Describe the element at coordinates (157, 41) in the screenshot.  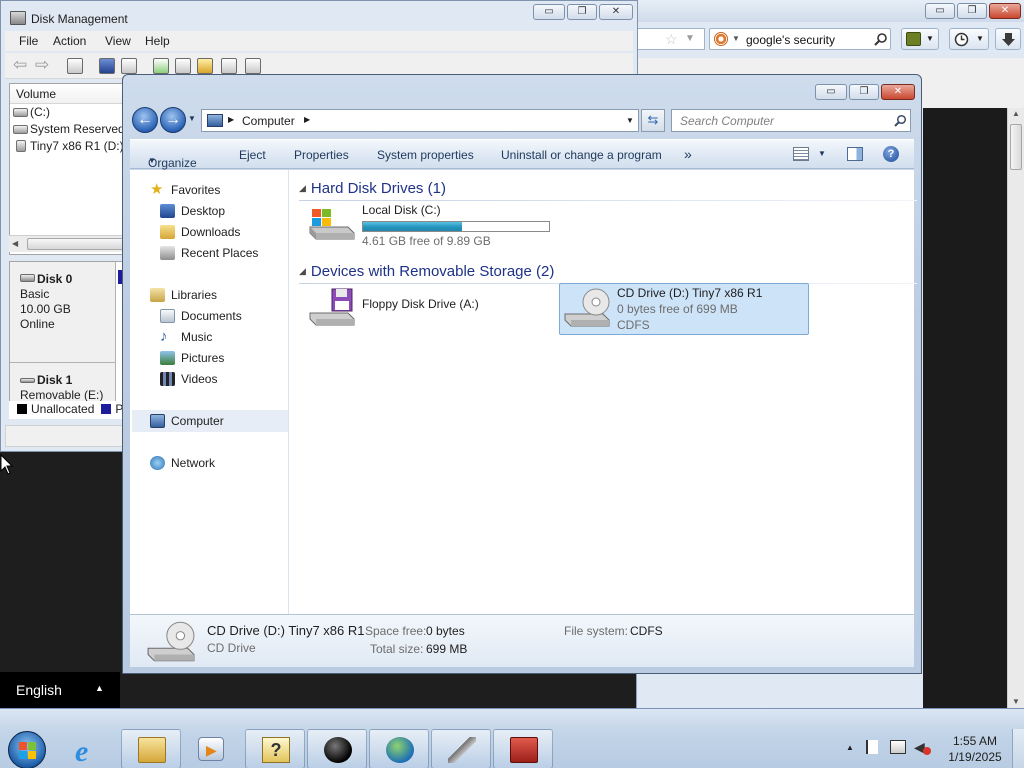
I see `menu-help: Help` at that location.